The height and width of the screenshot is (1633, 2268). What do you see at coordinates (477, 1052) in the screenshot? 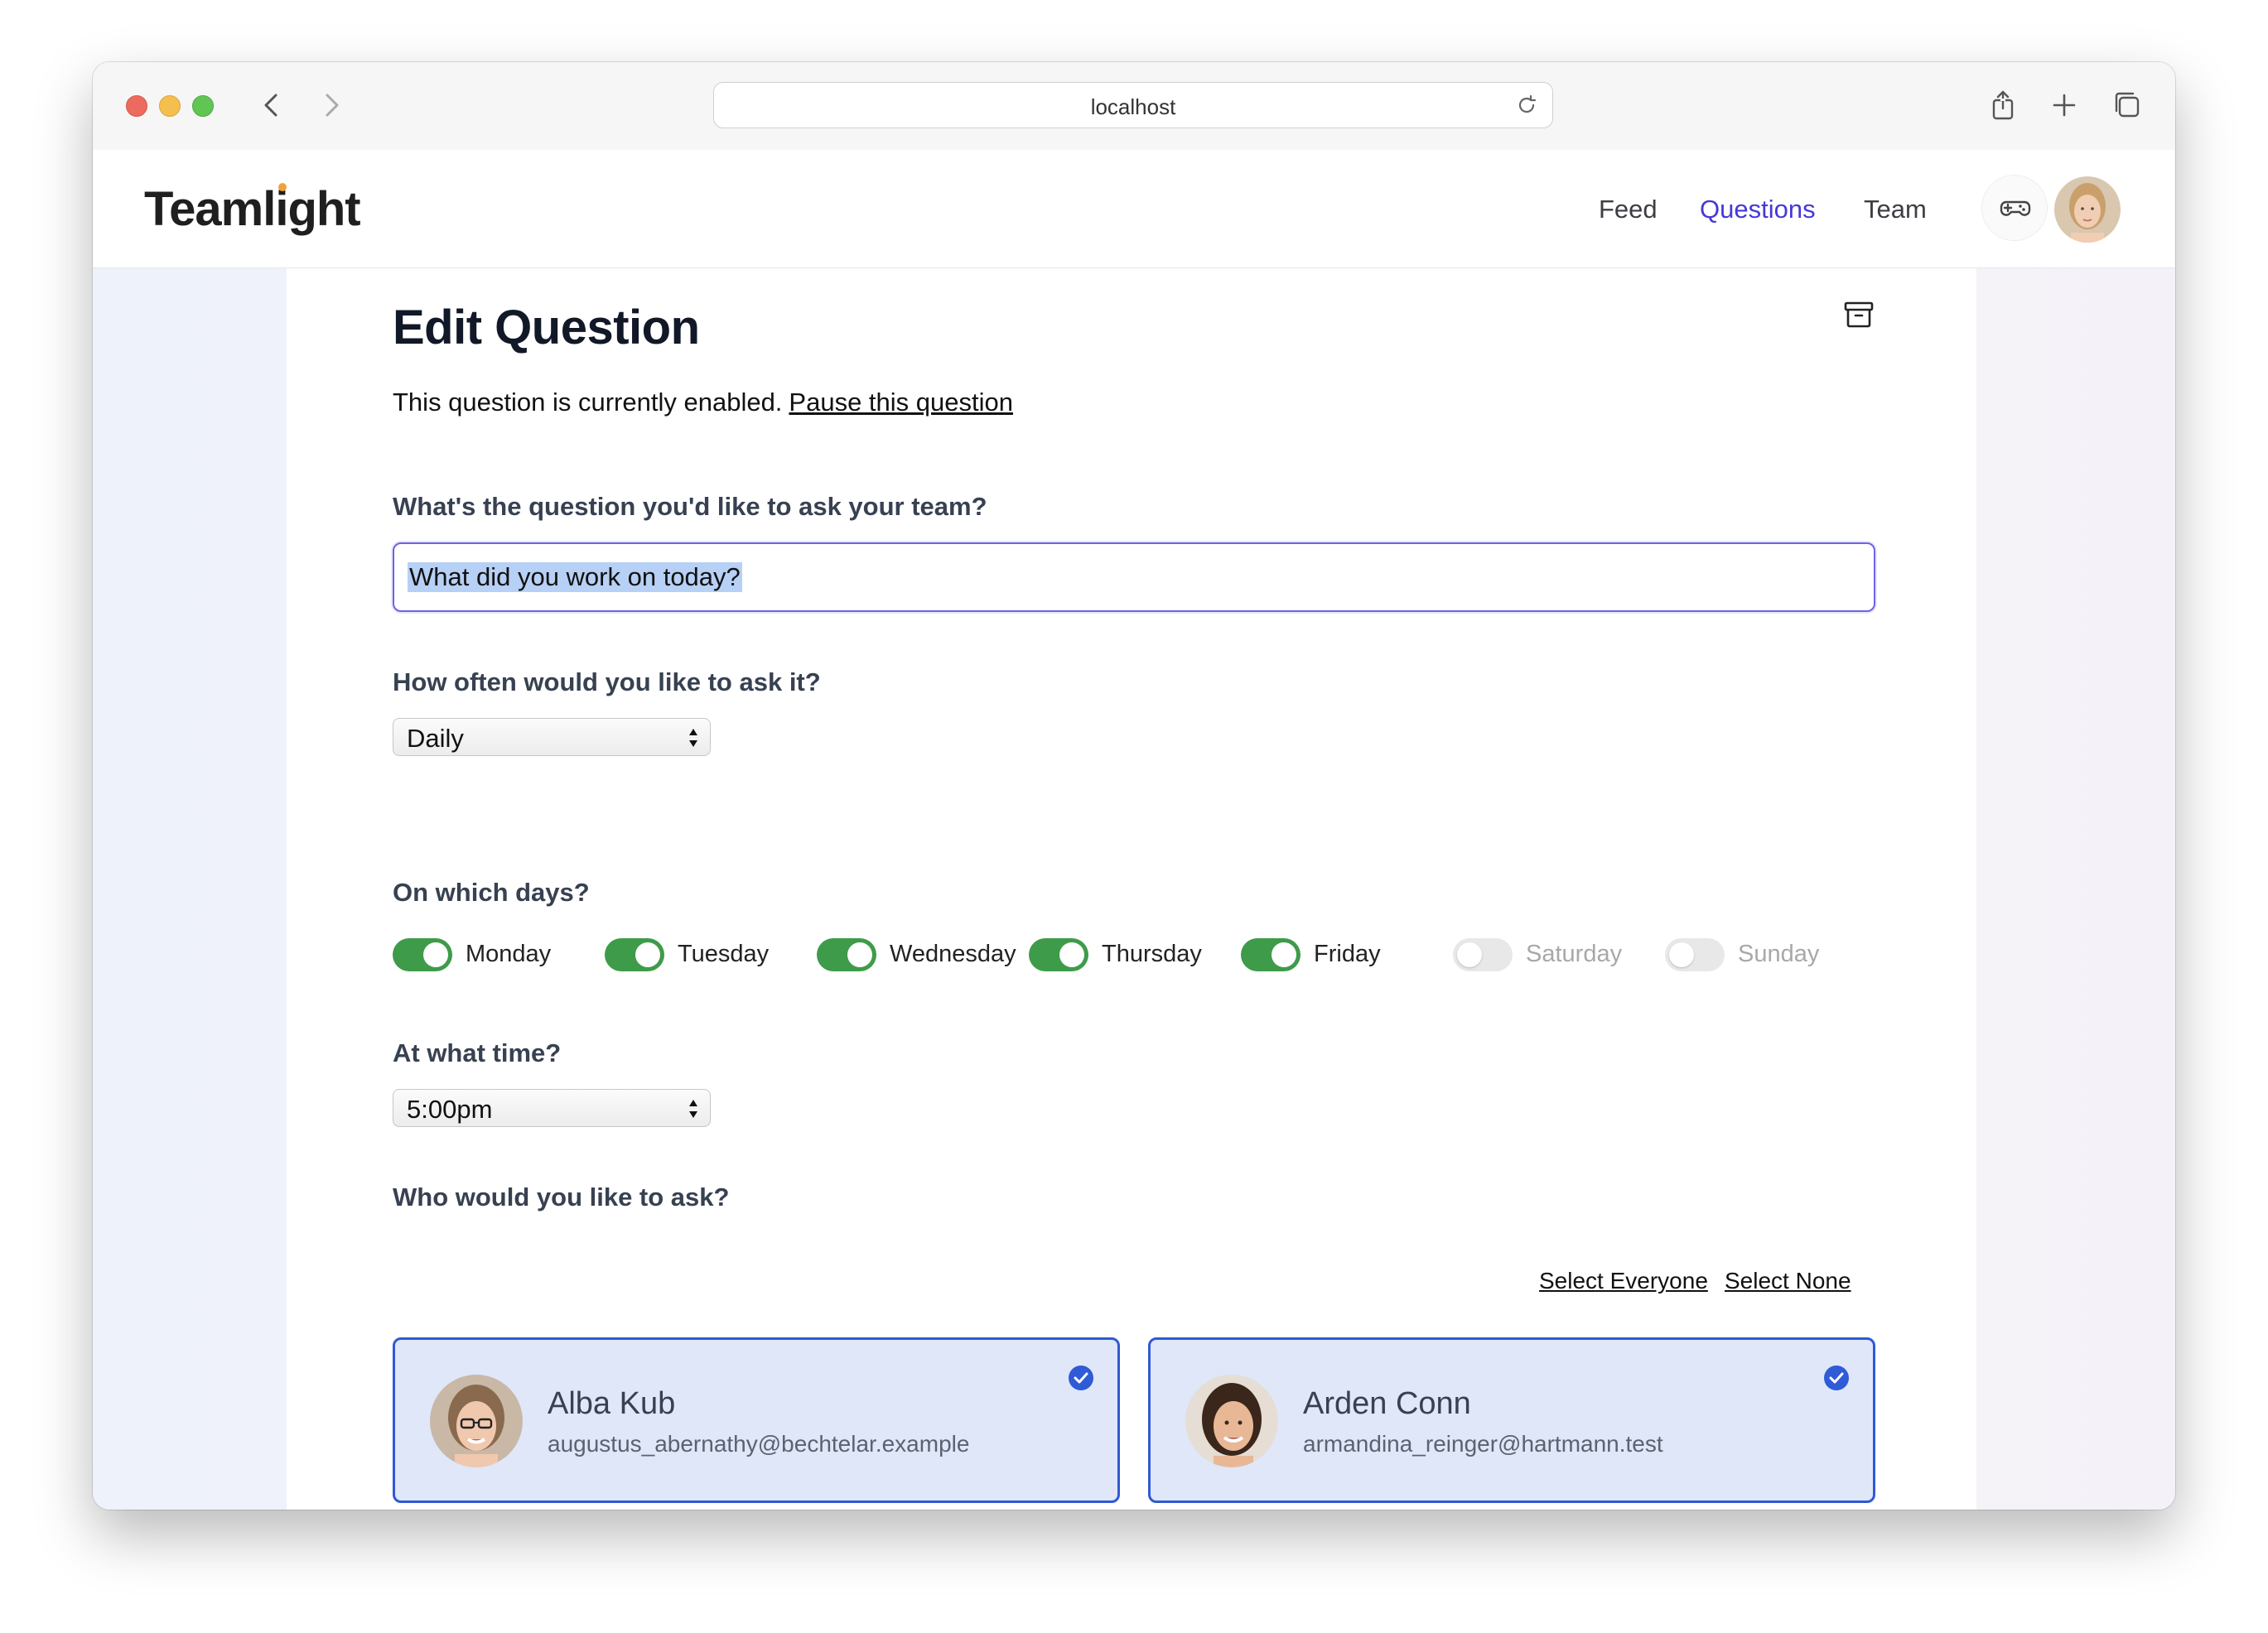
I see `time-label: At what time?` at bounding box center [477, 1052].